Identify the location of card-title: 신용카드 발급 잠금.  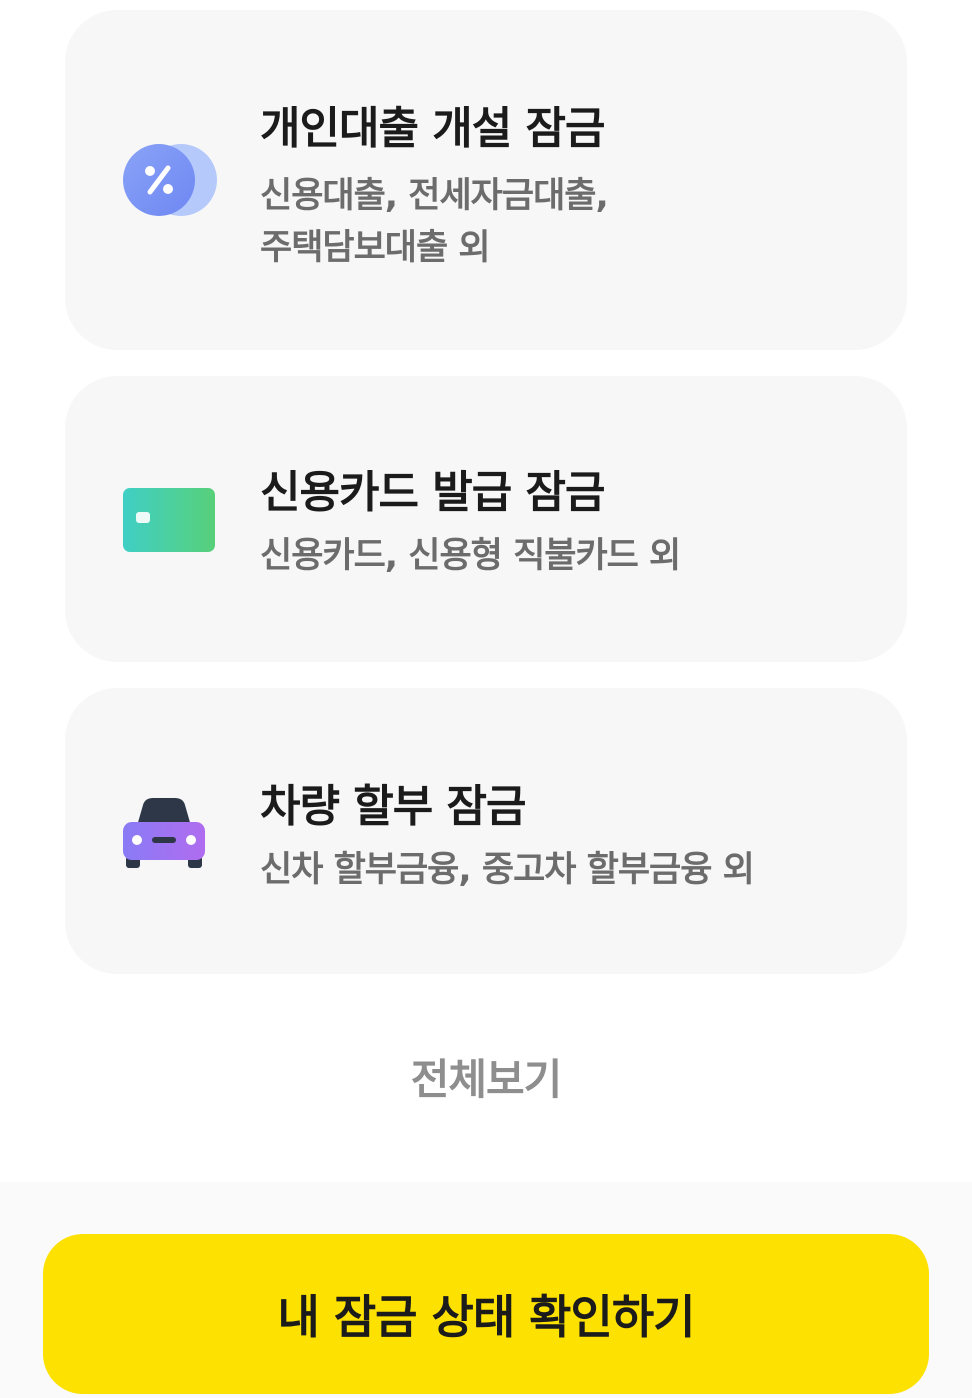
(432, 492).